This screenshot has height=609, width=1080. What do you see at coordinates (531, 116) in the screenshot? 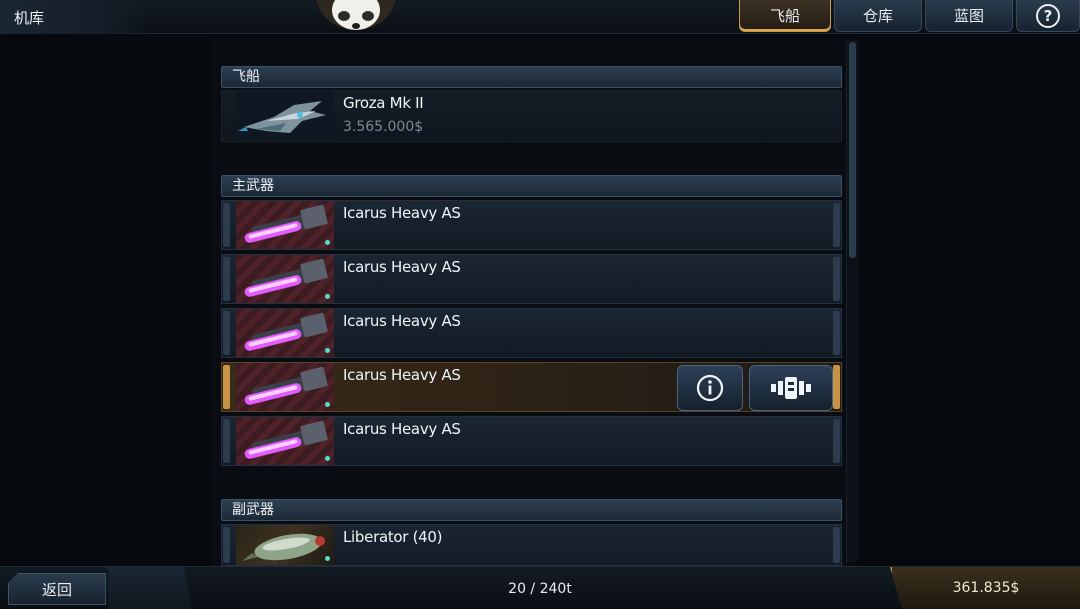
I see `ship-row: Groza Mk II 3.565.000$` at bounding box center [531, 116].